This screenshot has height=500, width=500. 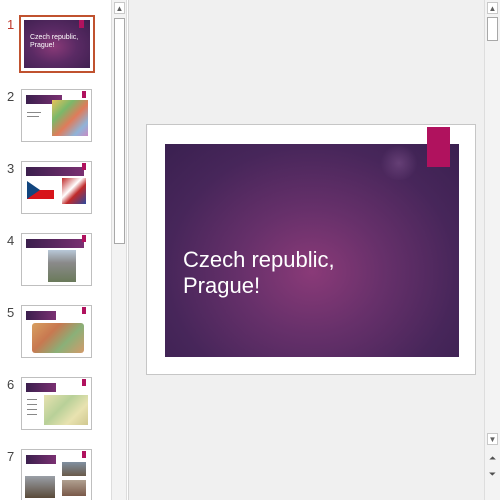 What do you see at coordinates (33, 190) in the screenshot?
I see `flag-triangle` at bounding box center [33, 190].